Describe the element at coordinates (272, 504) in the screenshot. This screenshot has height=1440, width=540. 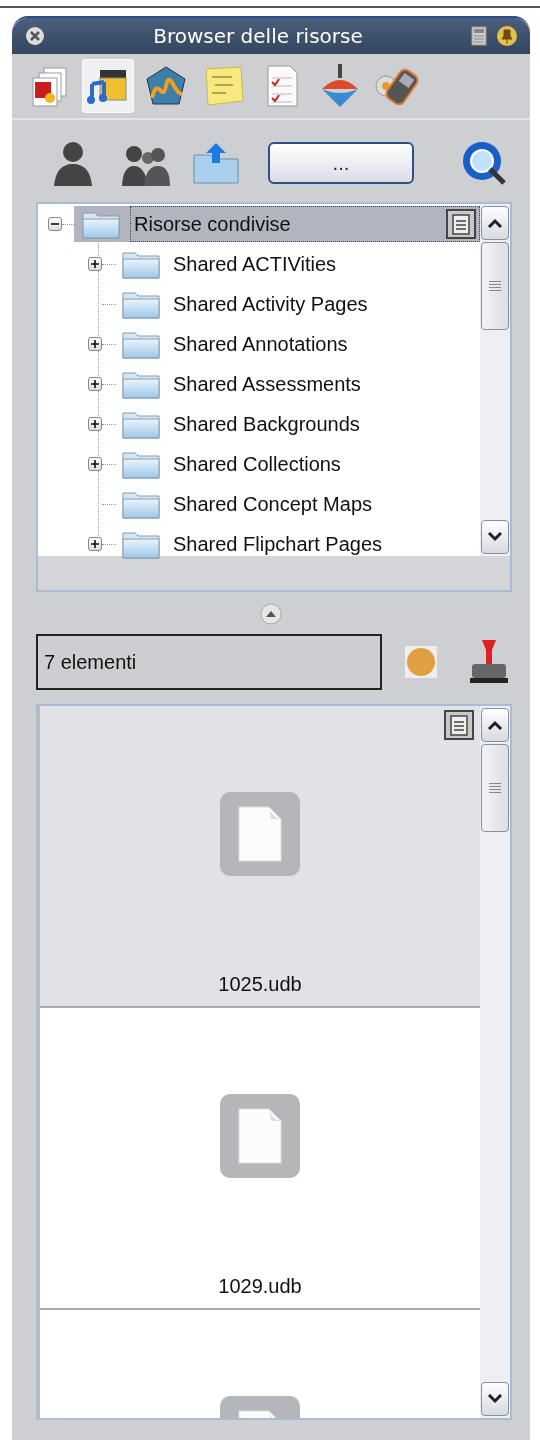
I see `tree-item: Shared Concept Maps` at that location.